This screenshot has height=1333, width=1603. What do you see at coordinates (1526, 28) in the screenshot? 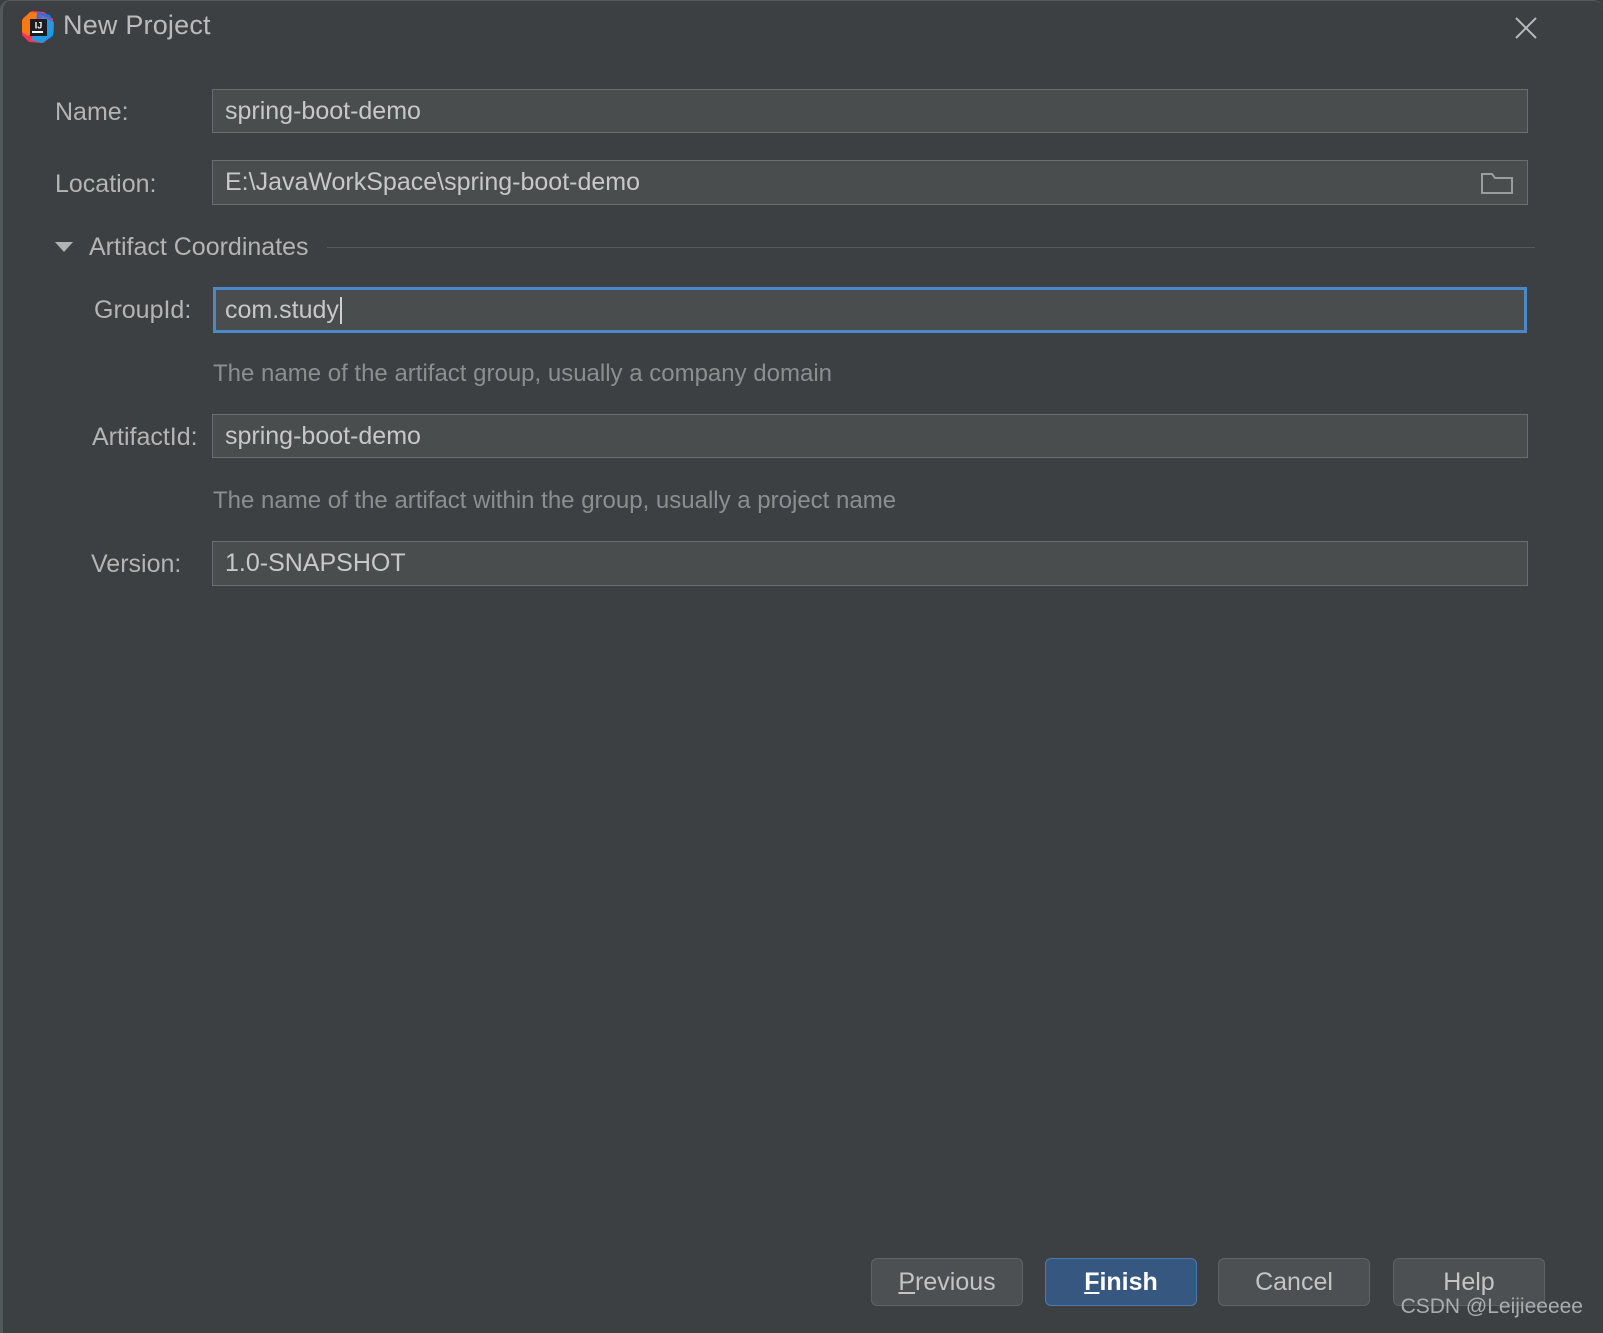
I see `close-icon` at bounding box center [1526, 28].